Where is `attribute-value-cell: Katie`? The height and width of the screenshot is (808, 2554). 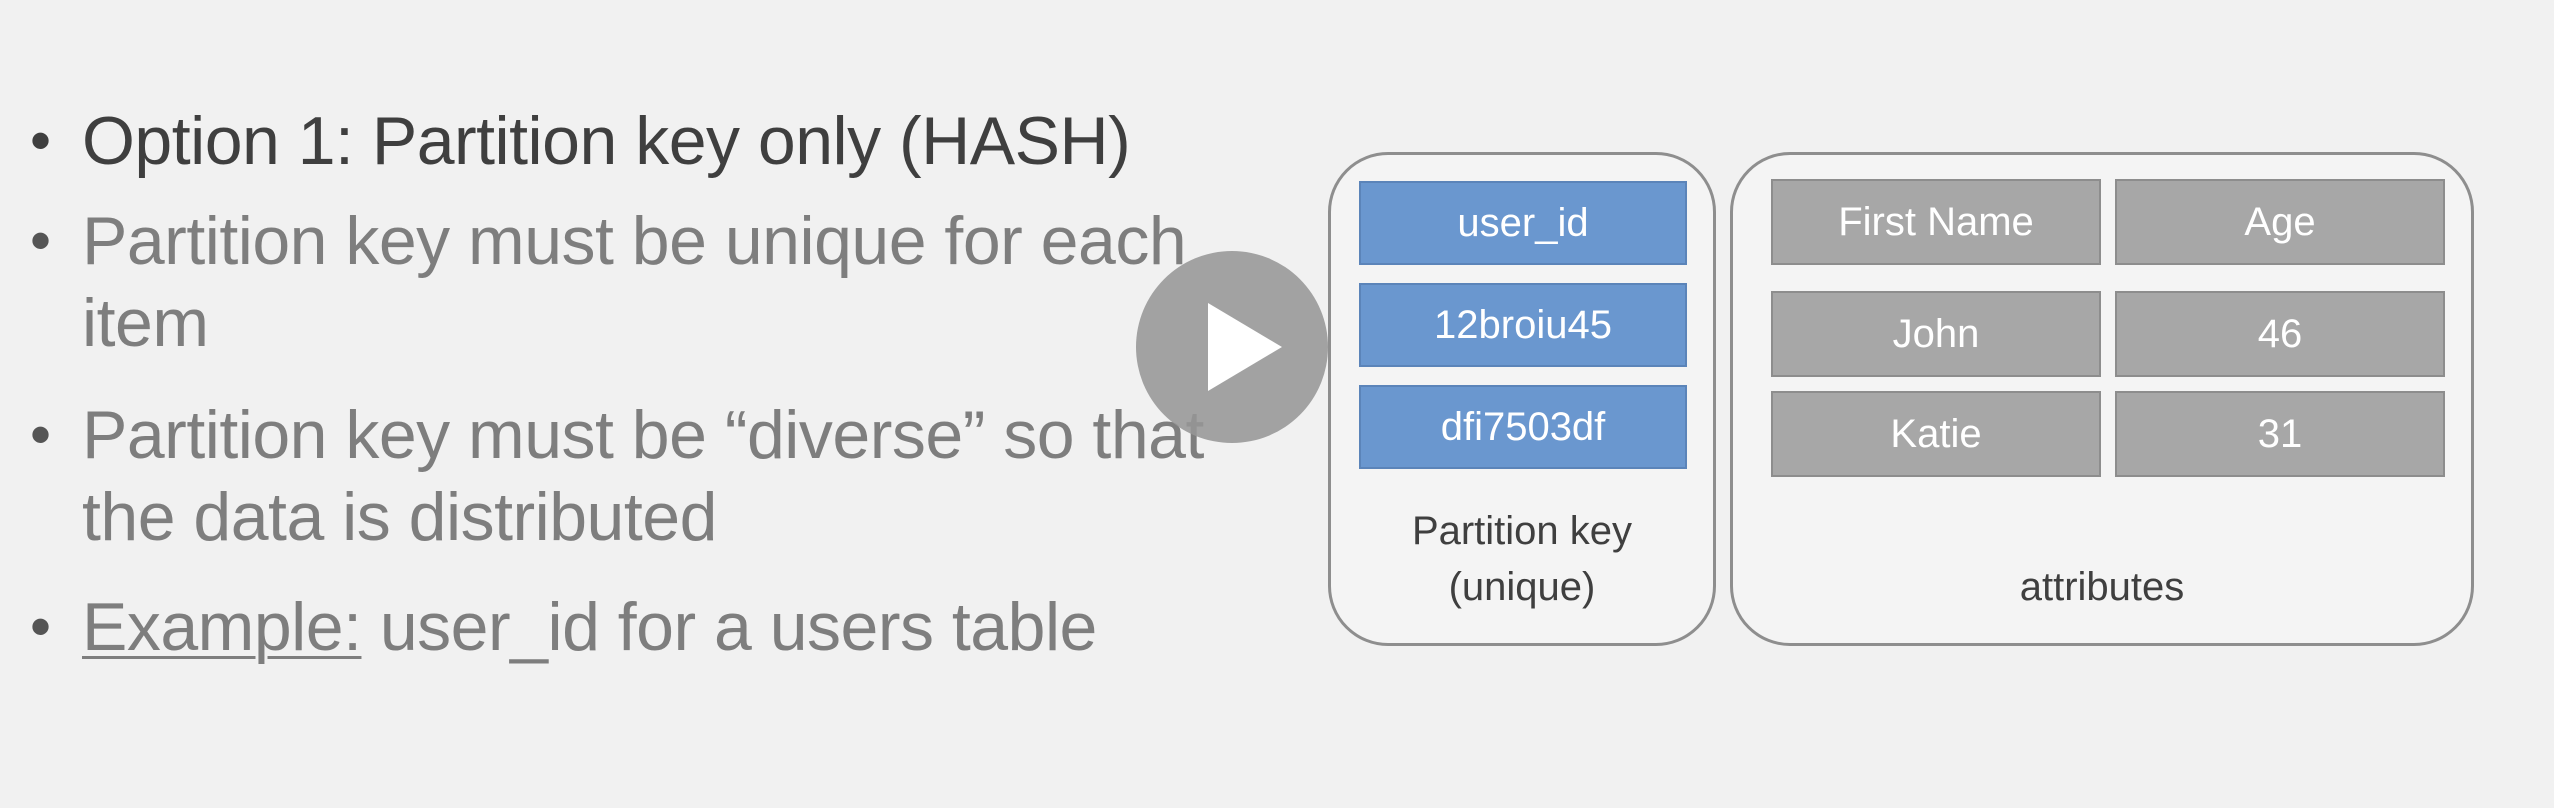
attribute-value-cell: Katie is located at coordinates (1936, 434).